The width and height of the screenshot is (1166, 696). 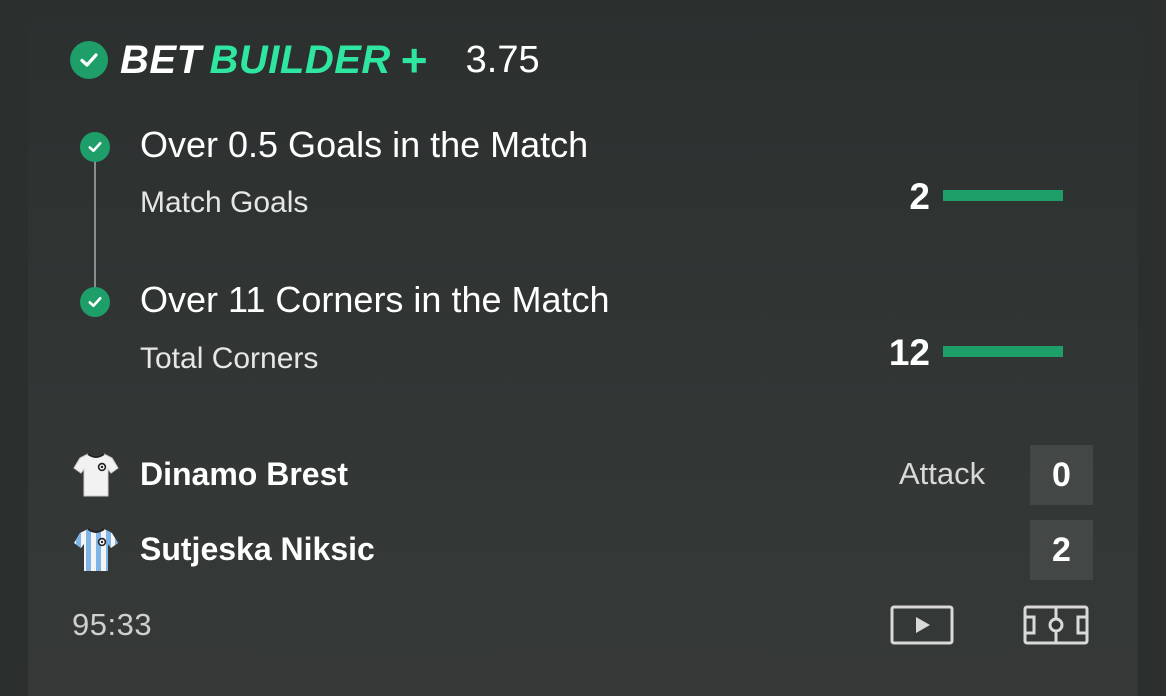 What do you see at coordinates (257, 548) in the screenshot?
I see `away-team-name: Sutjeska Niksic` at bounding box center [257, 548].